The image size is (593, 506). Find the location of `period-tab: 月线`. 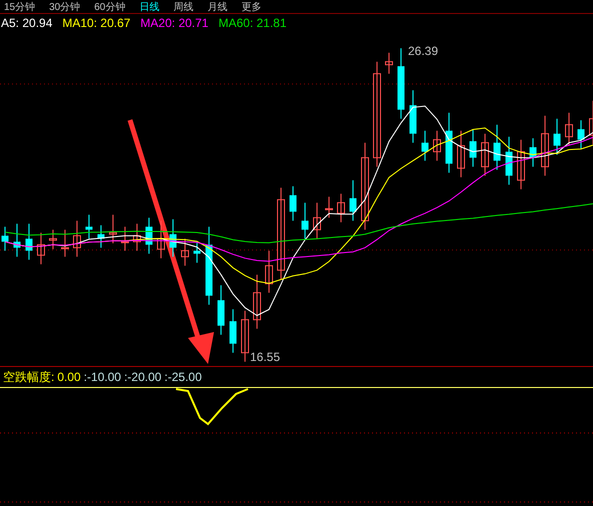

period-tab: 月线 is located at coordinates (217, 7).